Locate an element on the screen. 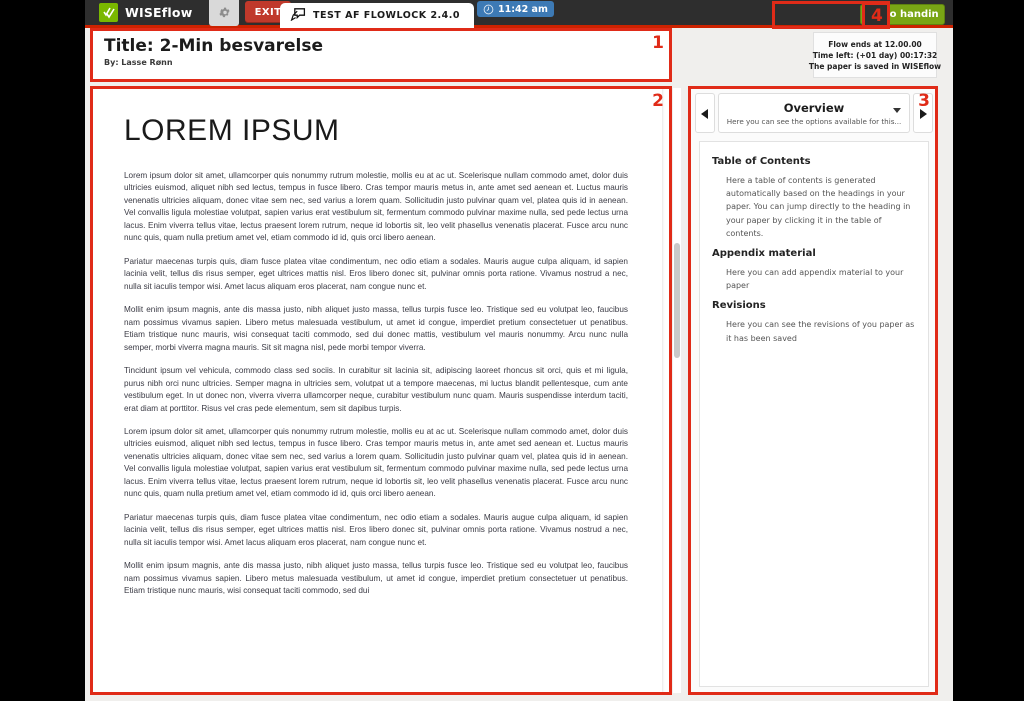 The width and height of the screenshot is (1024, 701). sidebar-selected-title: Overview is located at coordinates (814, 107).